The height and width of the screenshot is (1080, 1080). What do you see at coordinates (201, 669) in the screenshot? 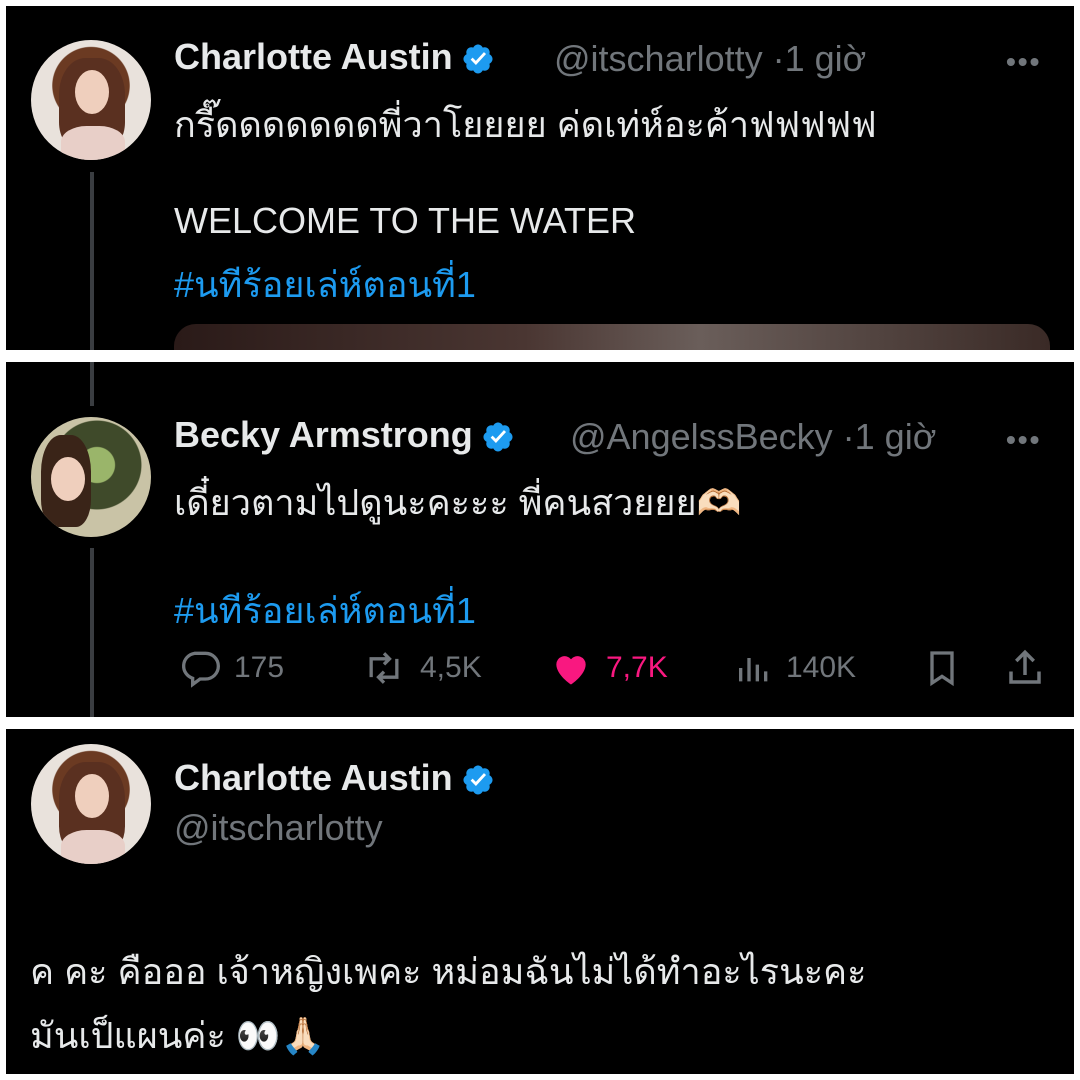
I see `reply-icon` at bounding box center [201, 669].